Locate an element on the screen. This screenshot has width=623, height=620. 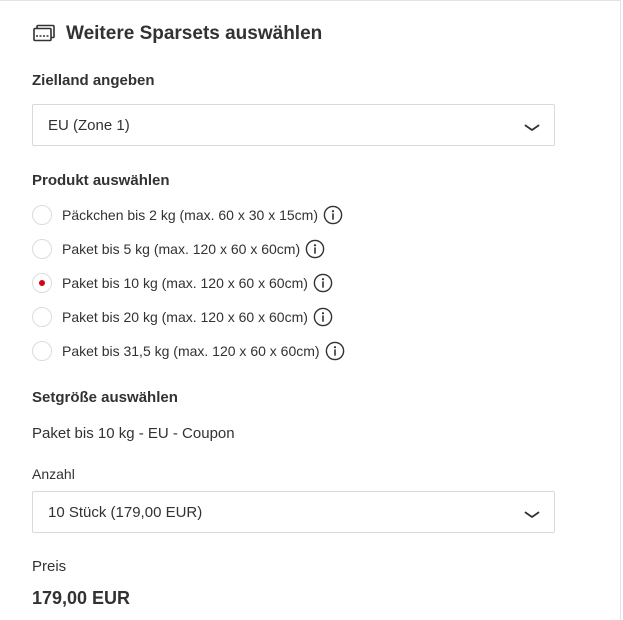
quantity-select: 10 Stück (179,00 EUR) is located at coordinates (293, 512).